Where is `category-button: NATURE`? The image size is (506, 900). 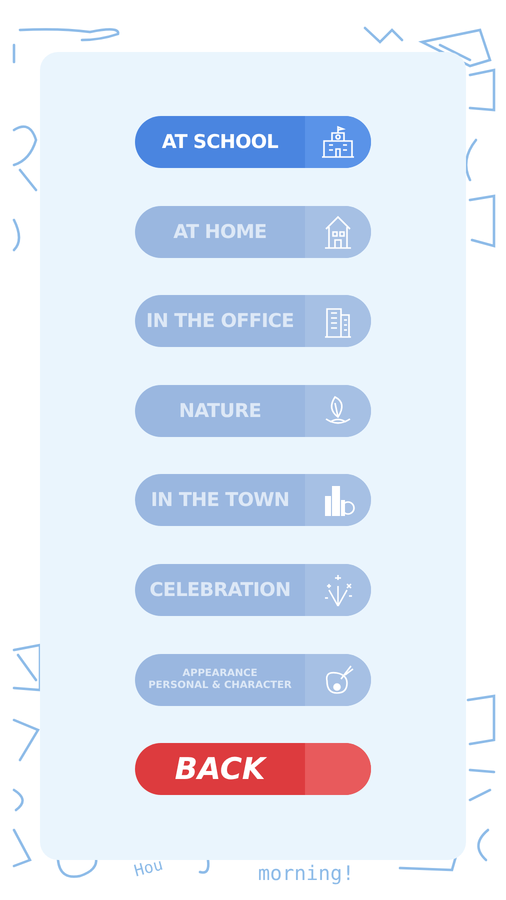 category-button: NATURE is located at coordinates (253, 410).